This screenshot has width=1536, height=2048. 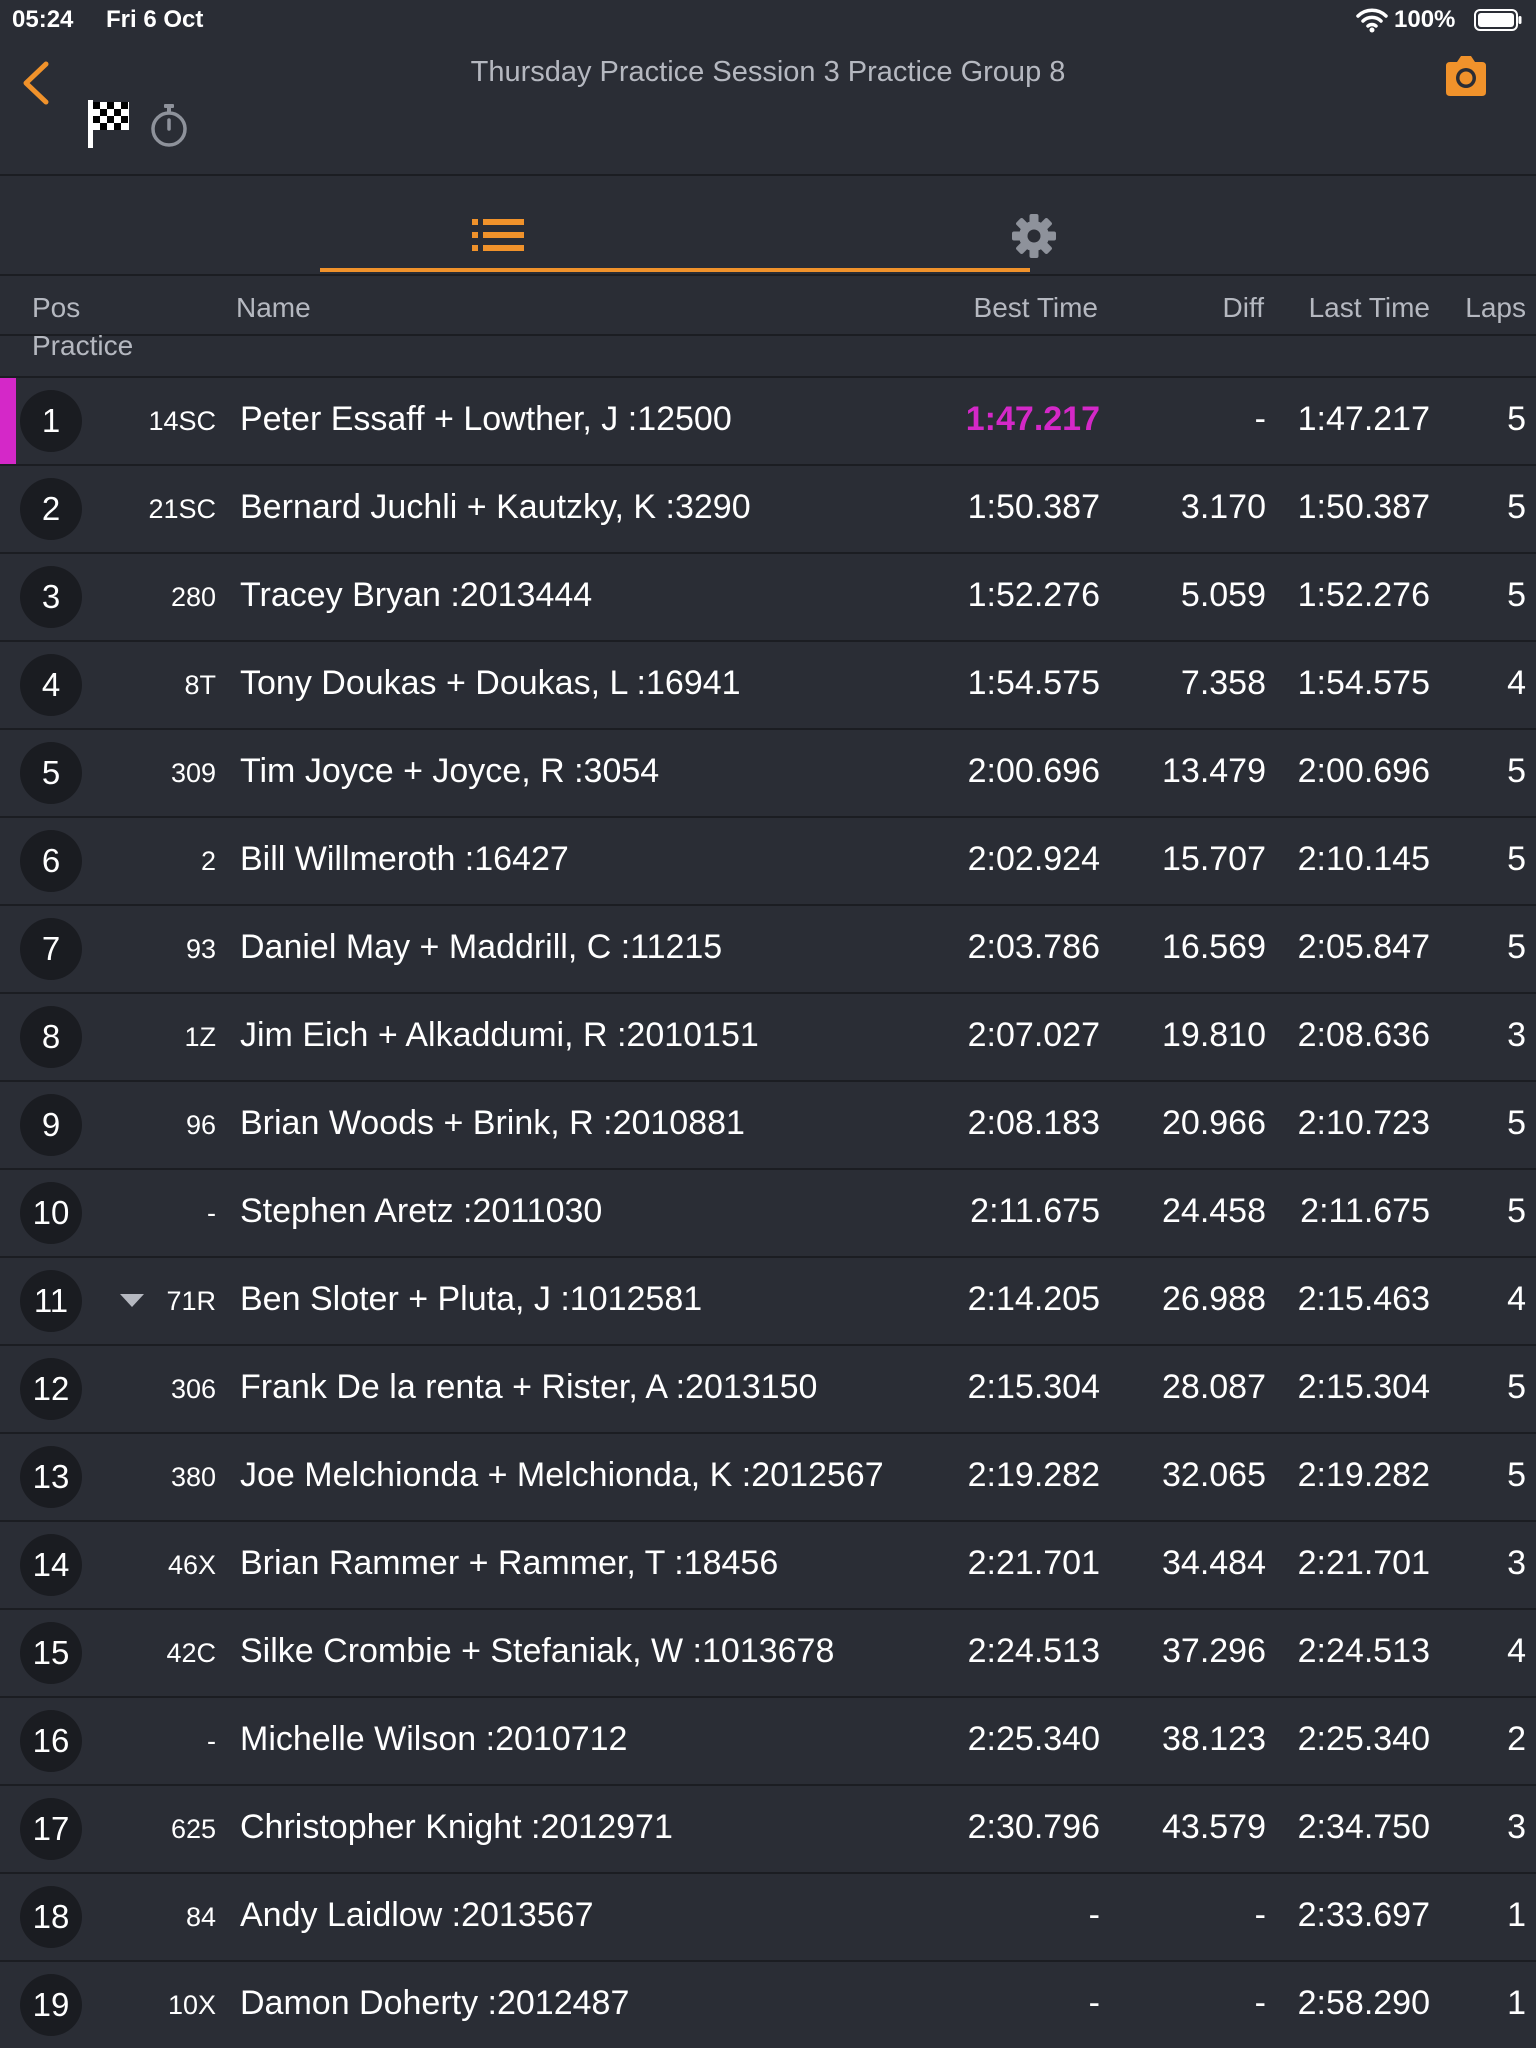 What do you see at coordinates (51, 1653) in the screenshot?
I see `position-badge: 15` at bounding box center [51, 1653].